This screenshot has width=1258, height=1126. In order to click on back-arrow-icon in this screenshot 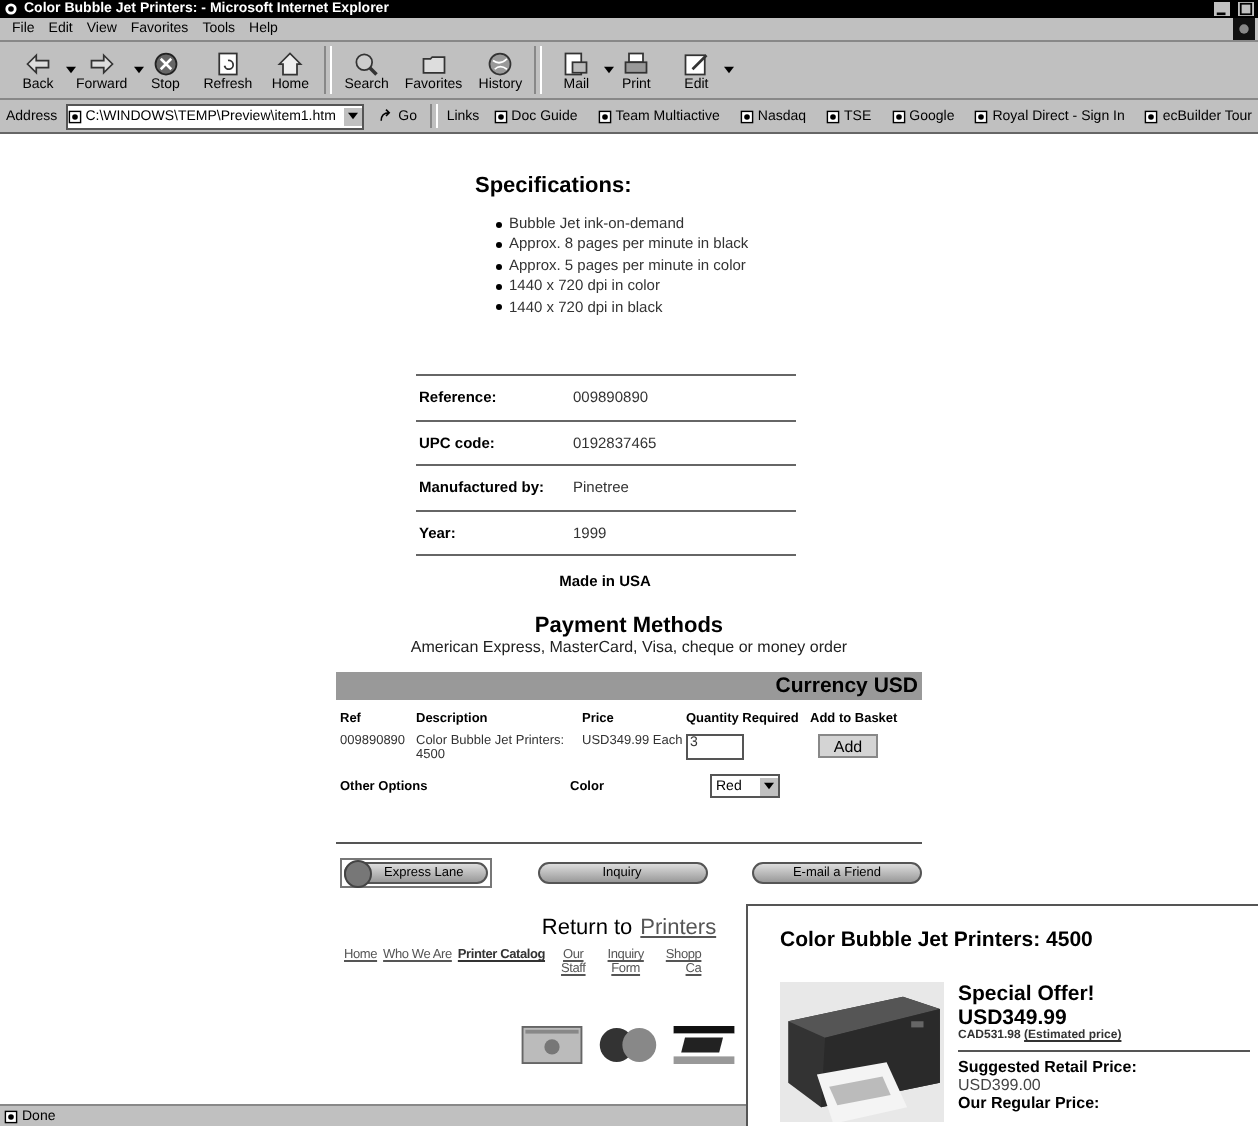, I will do `click(38, 63)`.